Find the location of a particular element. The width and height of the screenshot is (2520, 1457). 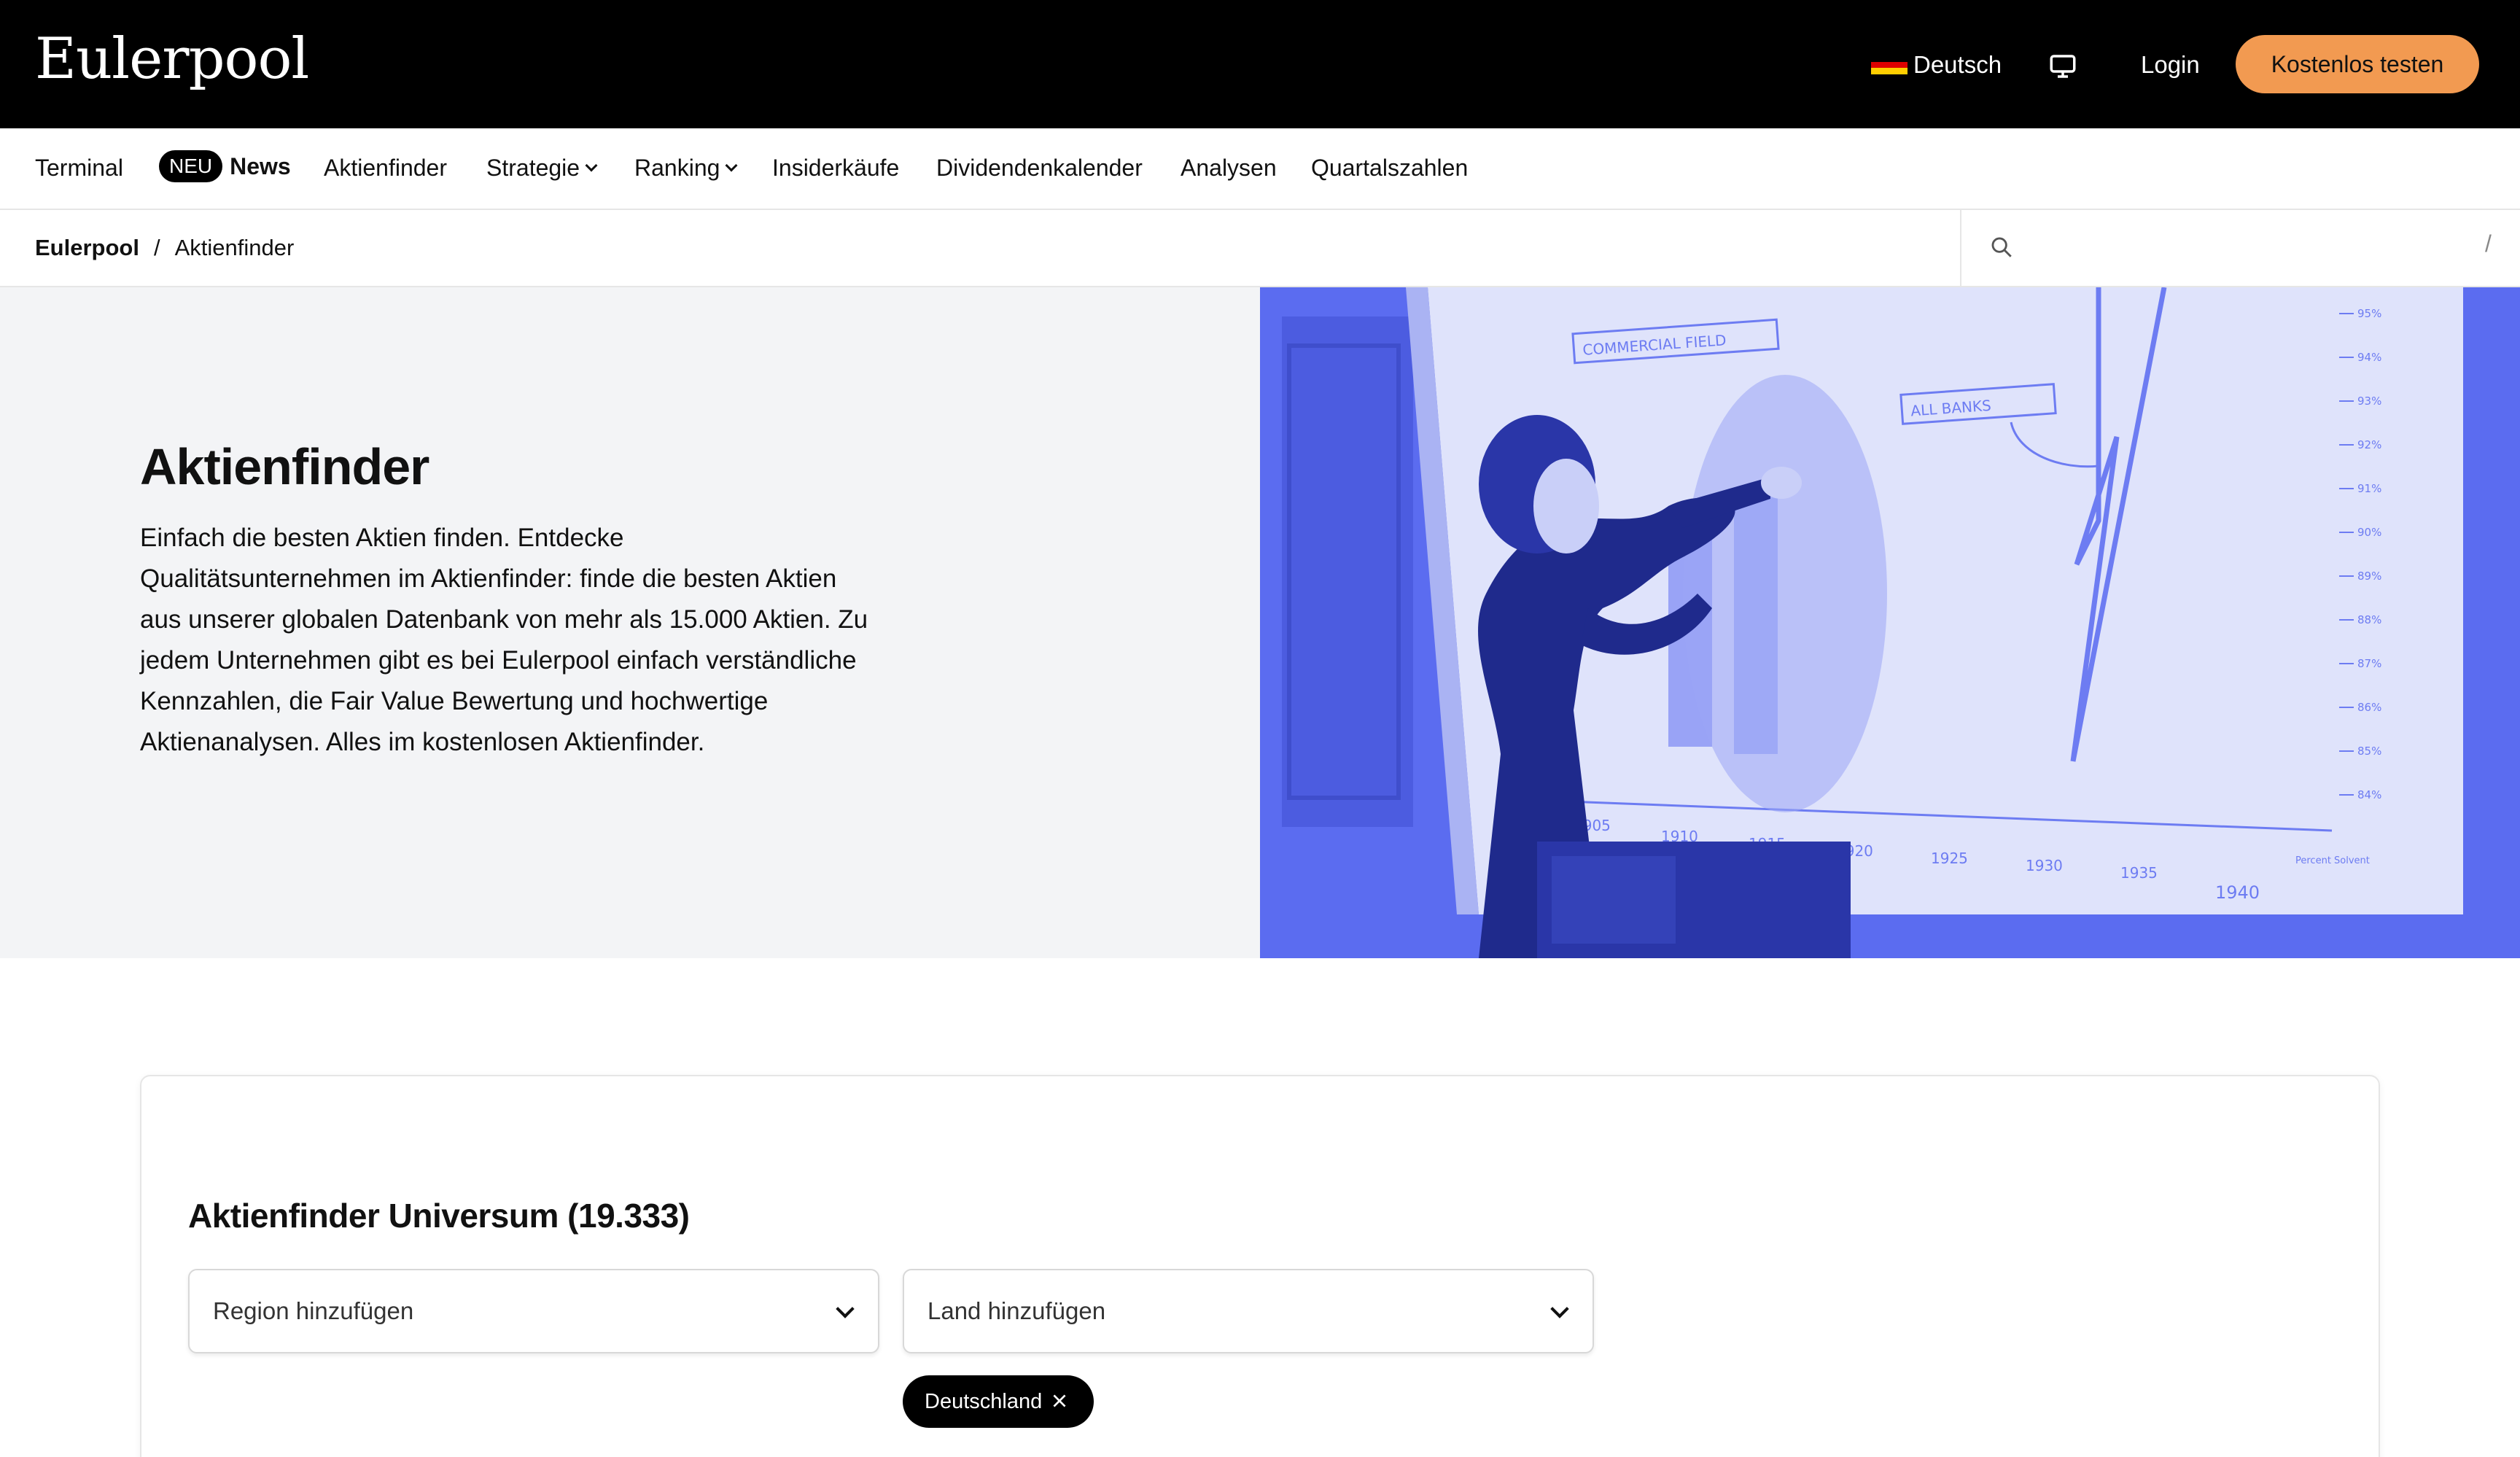

svg-text: 90% is located at coordinates (2369, 533).